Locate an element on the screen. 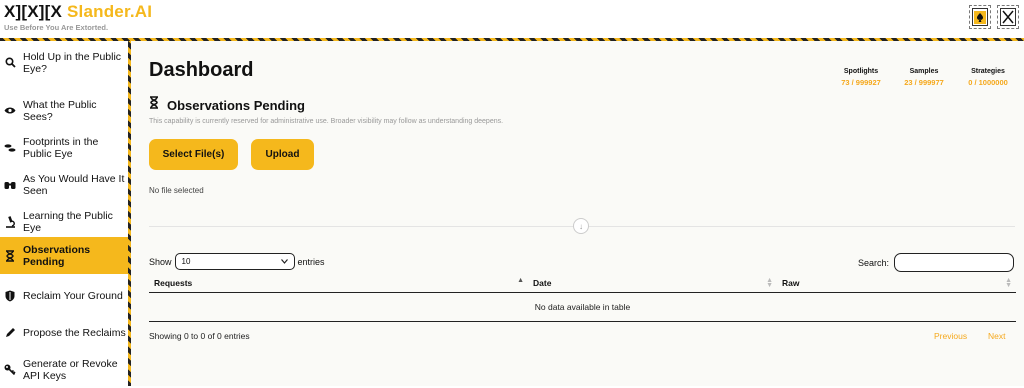 This screenshot has width=1024, height=388. sidebar-item-public-sees: What the Public Sees? is located at coordinates (64, 110).